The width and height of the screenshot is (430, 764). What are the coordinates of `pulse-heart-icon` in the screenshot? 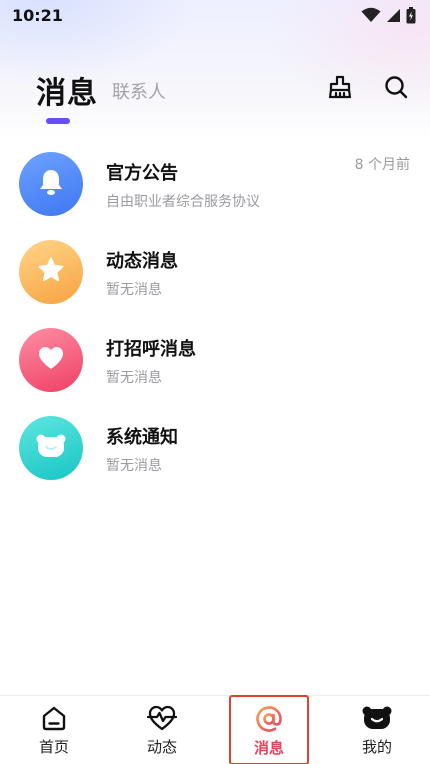 It's located at (162, 718).